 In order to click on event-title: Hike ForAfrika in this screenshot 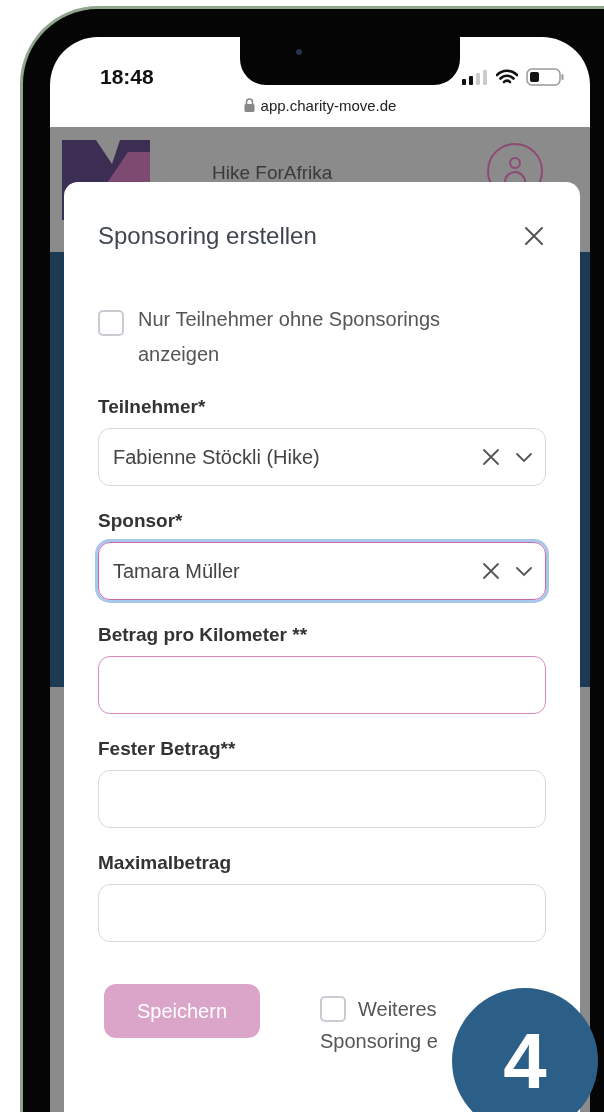, I will do `click(272, 173)`.